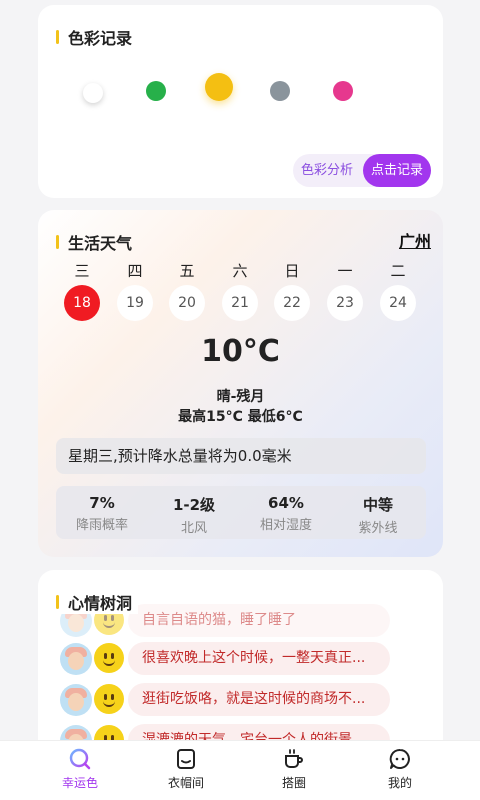 This screenshot has height=800, width=480. Describe the element at coordinates (345, 303) in the screenshot. I see `date-option: 23` at that location.